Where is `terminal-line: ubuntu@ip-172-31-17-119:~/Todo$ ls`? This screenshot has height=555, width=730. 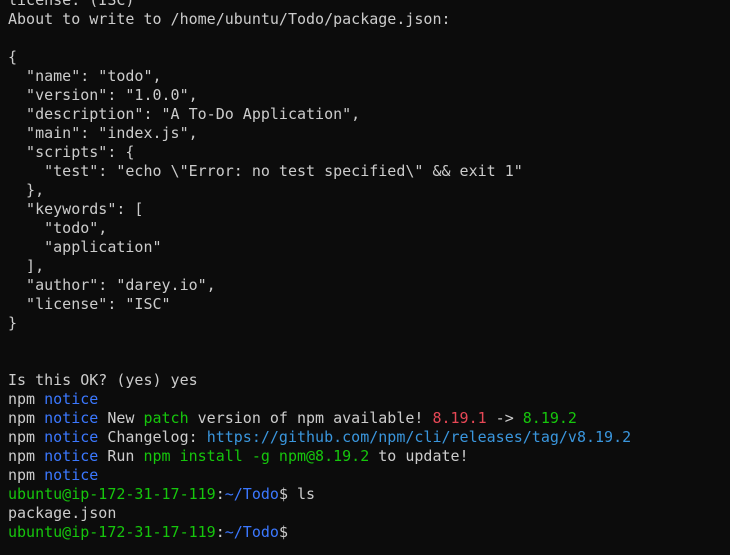
terminal-line: ubuntu@ip-172-31-17-119:~/Todo$ ls is located at coordinates (369, 494).